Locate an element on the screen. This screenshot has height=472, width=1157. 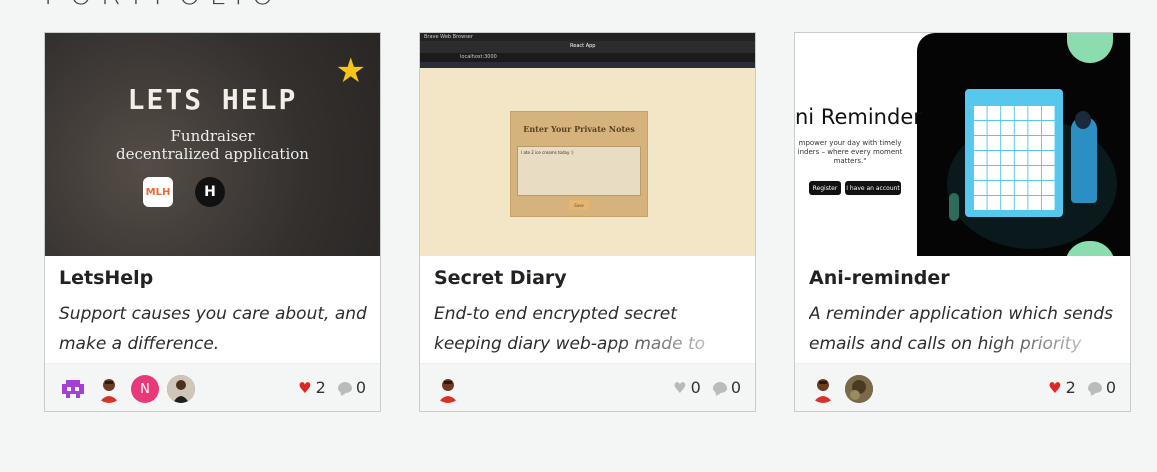
register-button: Register is located at coordinates (825, 188).